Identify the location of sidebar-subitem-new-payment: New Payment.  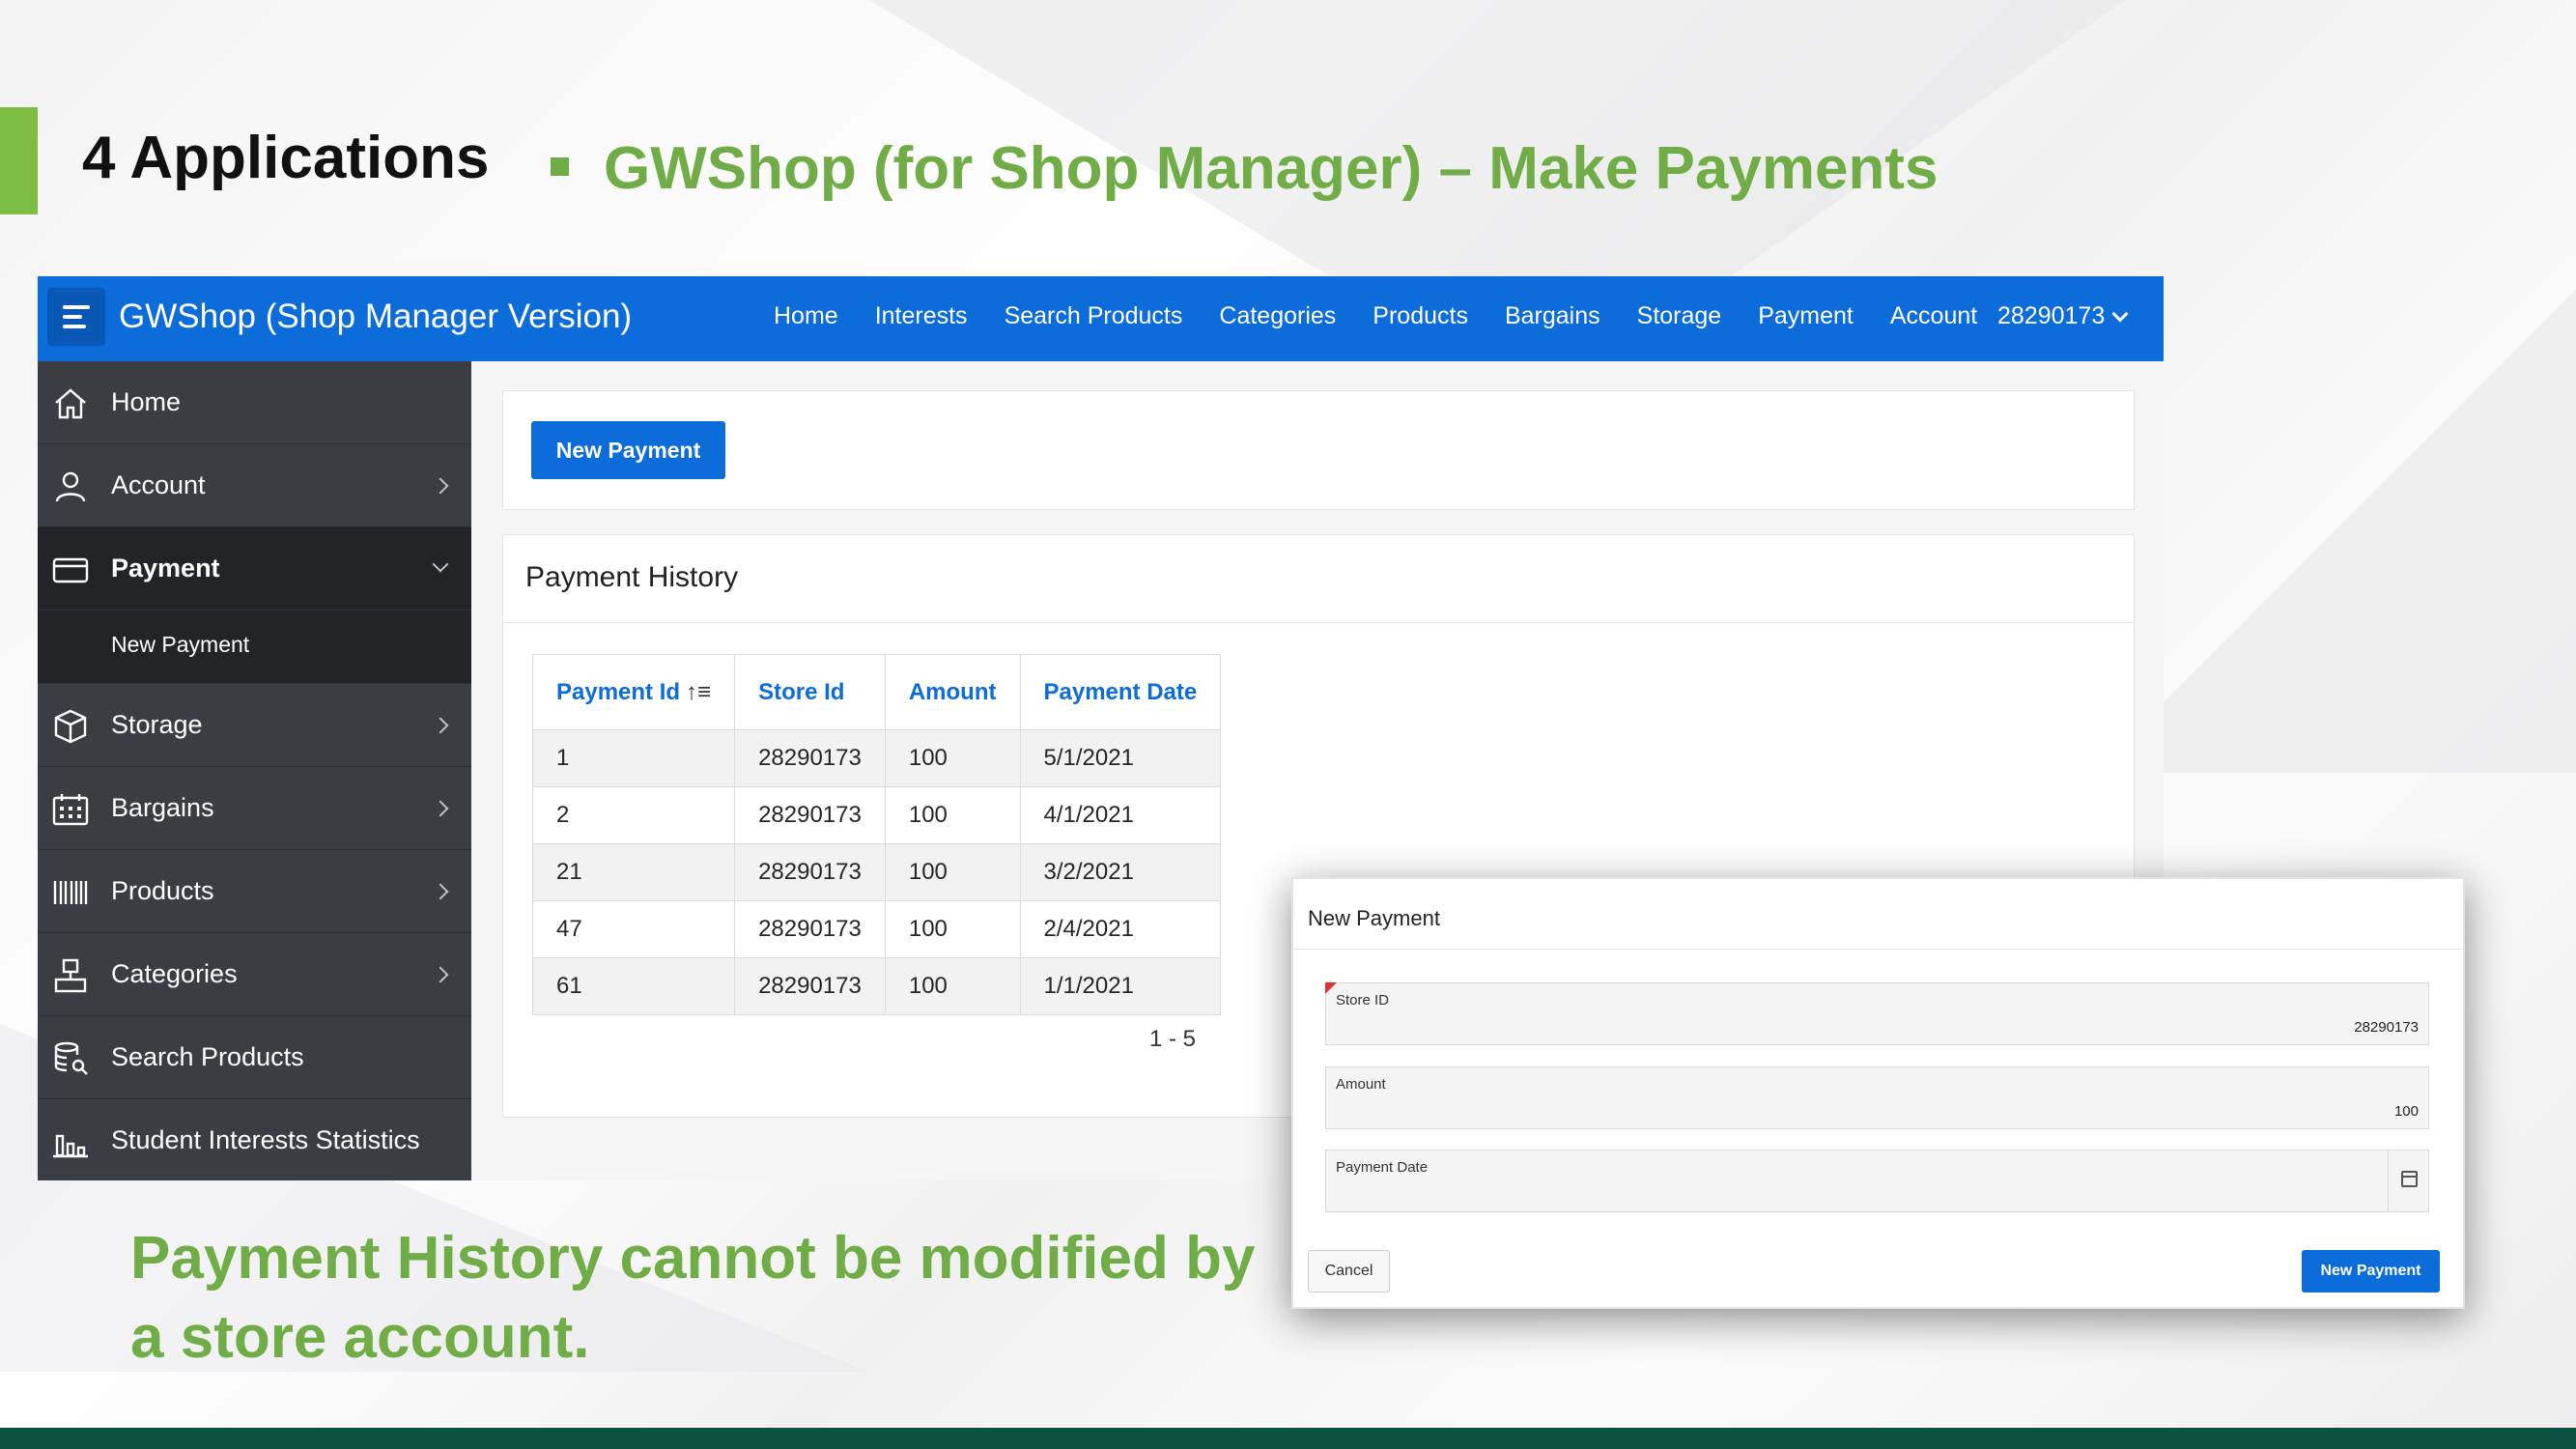
(254, 647).